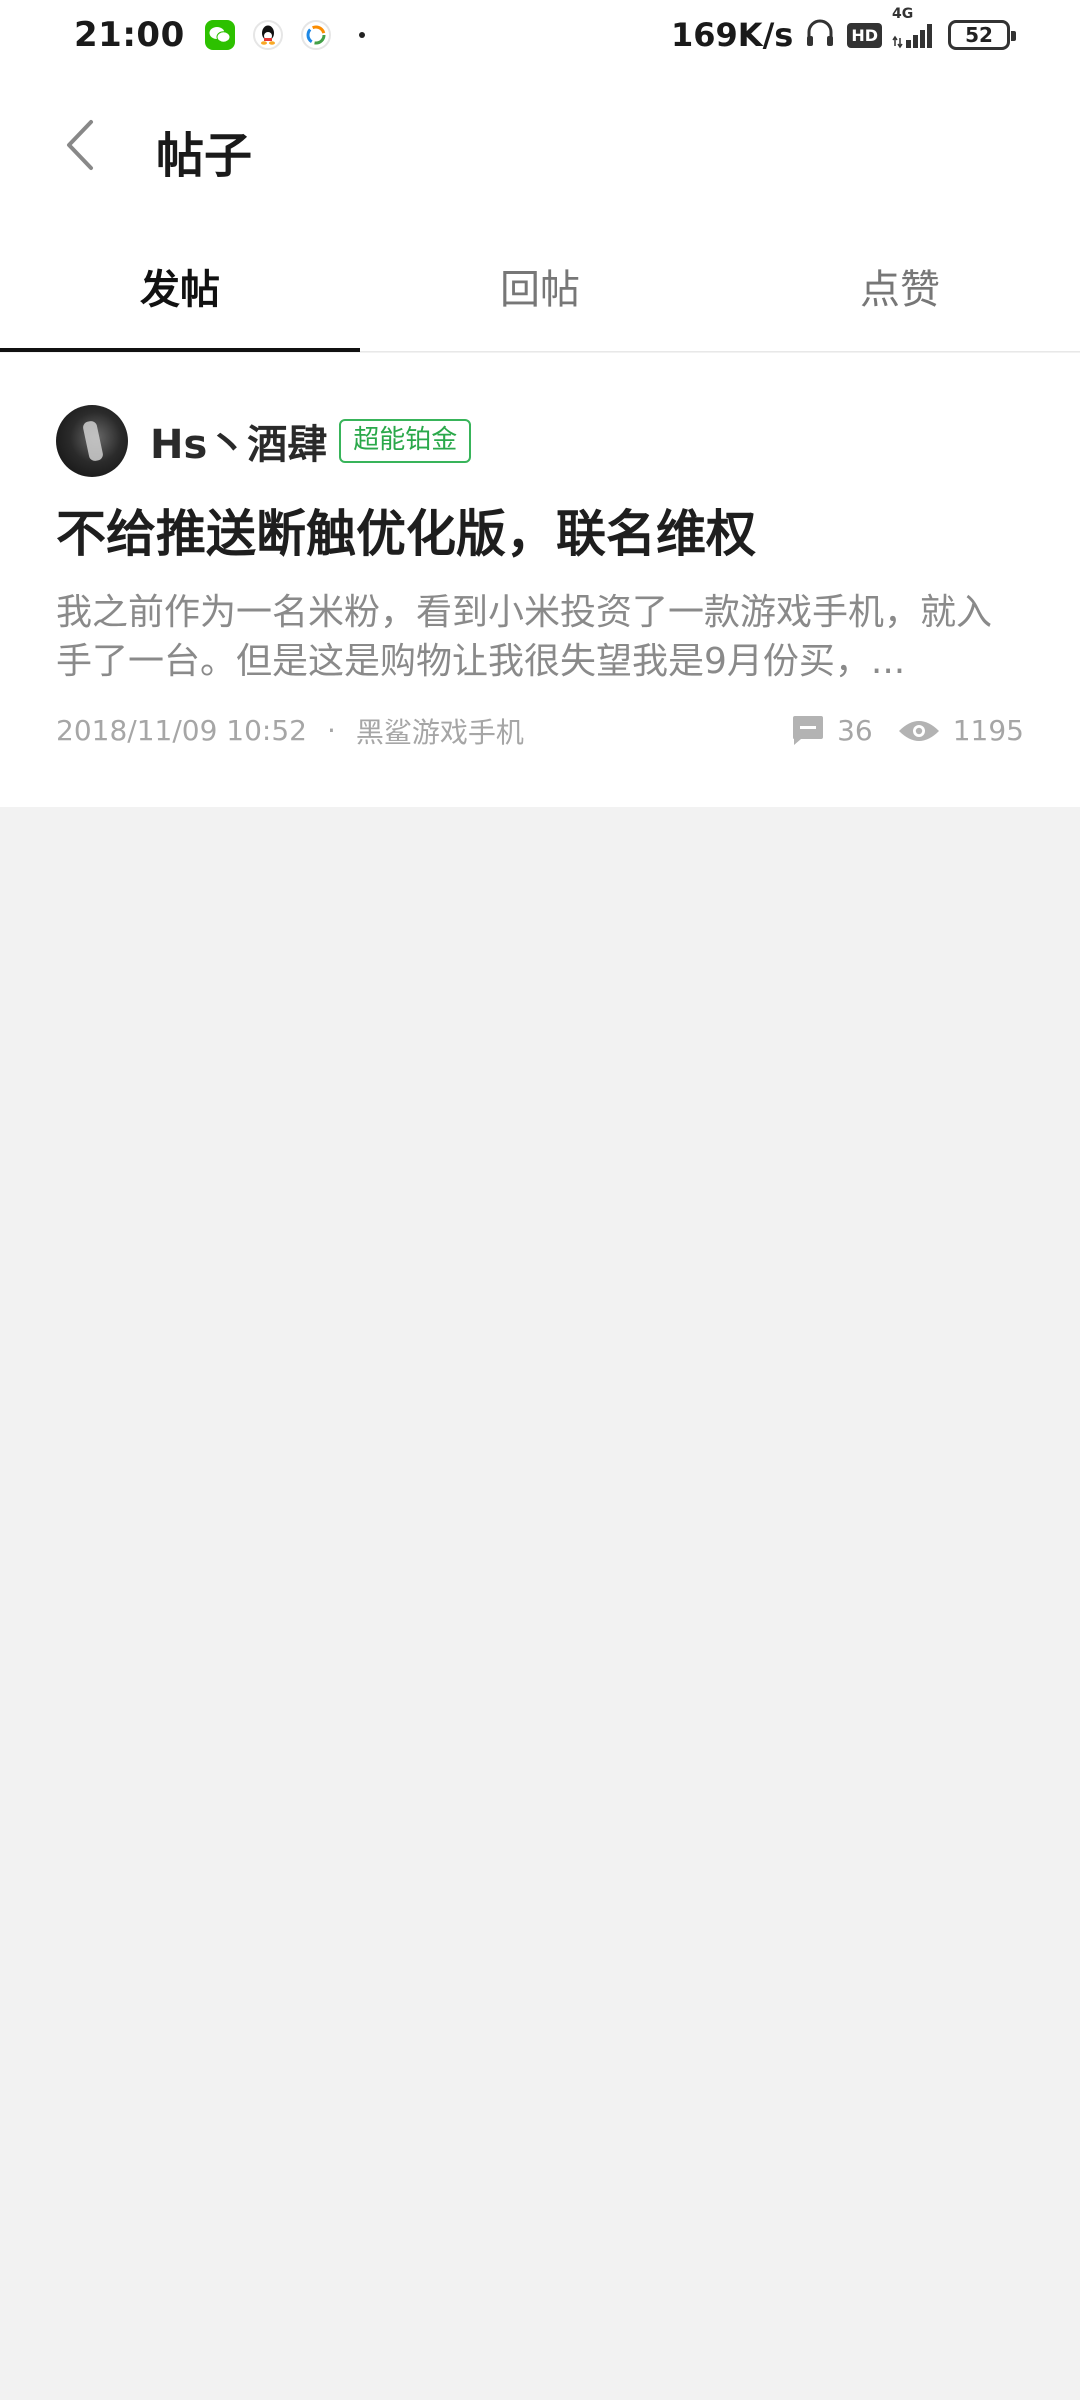  I want to click on back-button, so click(80, 145).